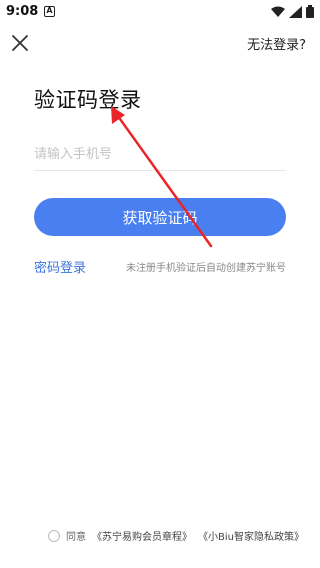 This screenshot has width=320, height=568. What do you see at coordinates (278, 11) in the screenshot?
I see `wifi-icon` at bounding box center [278, 11].